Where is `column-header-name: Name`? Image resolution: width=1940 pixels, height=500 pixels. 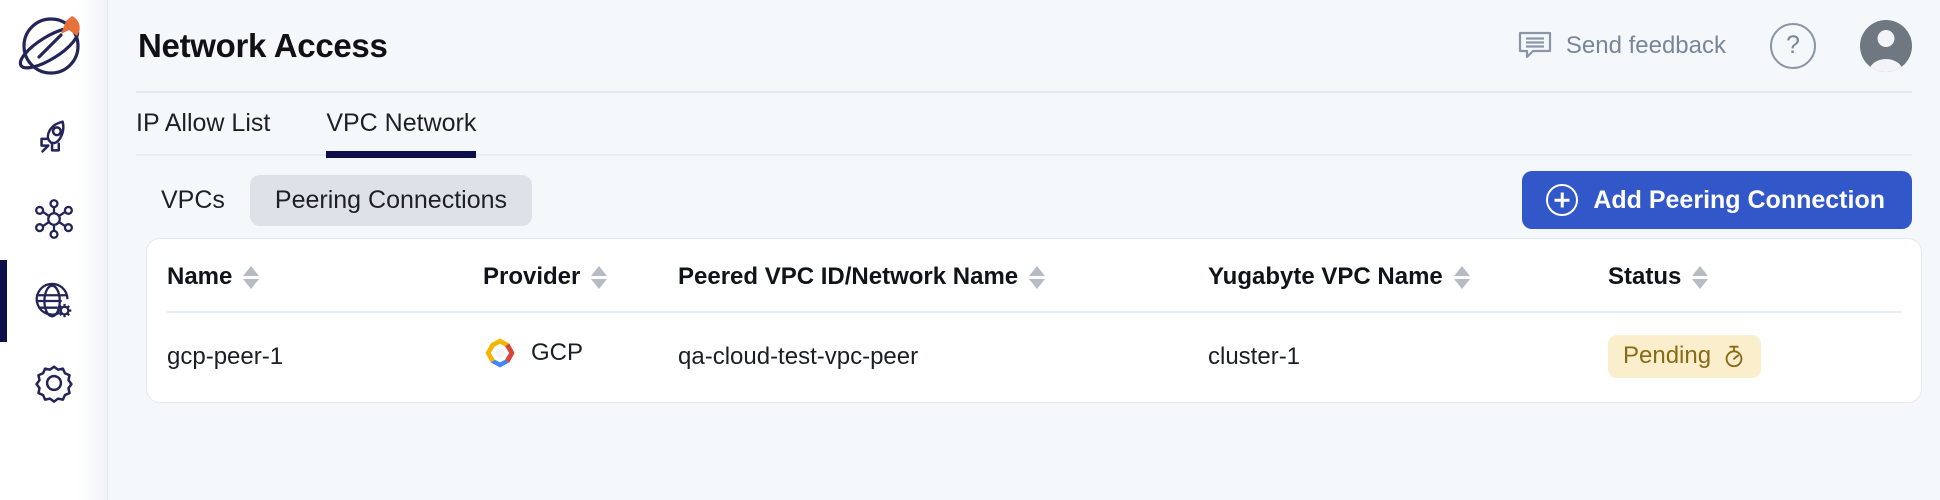 column-header-name: Name is located at coordinates (325, 276).